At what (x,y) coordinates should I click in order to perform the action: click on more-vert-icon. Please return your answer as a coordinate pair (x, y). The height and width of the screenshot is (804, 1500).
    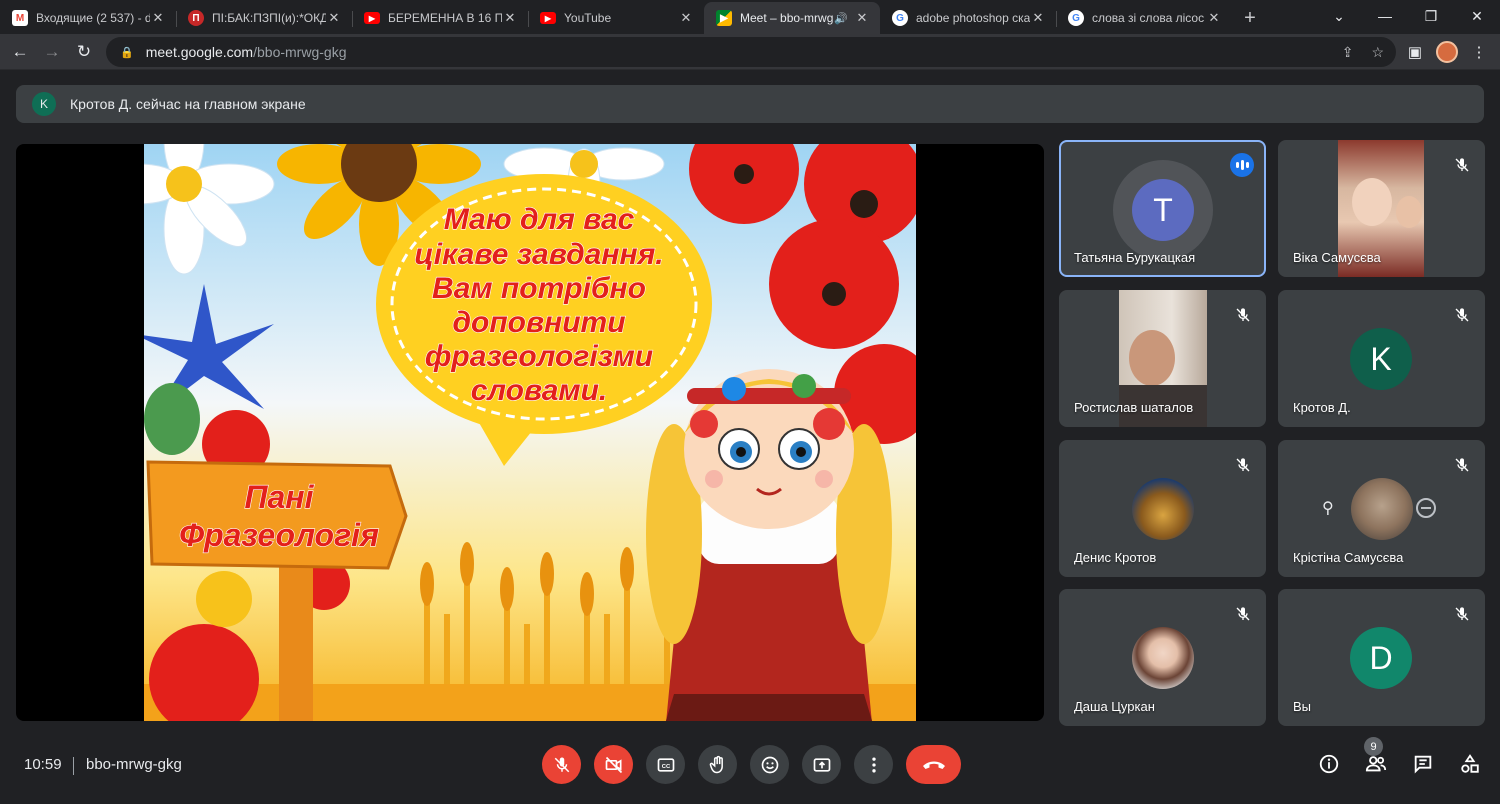
    Looking at the image, I should click on (873, 764).